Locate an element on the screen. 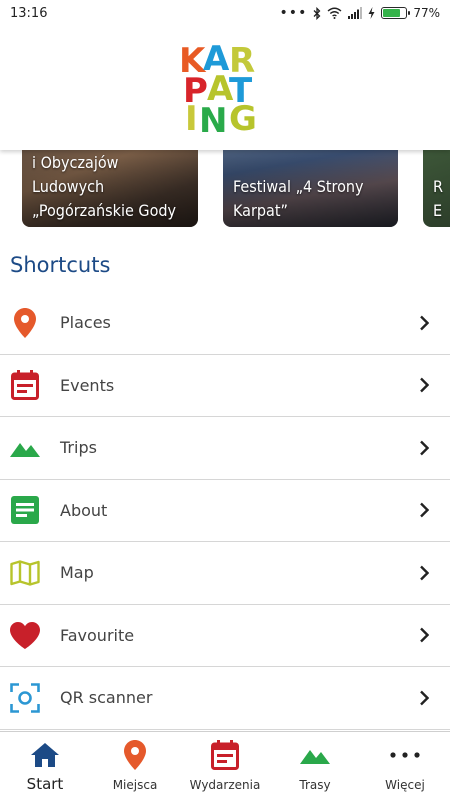  folded-map-icon is located at coordinates (25, 573).